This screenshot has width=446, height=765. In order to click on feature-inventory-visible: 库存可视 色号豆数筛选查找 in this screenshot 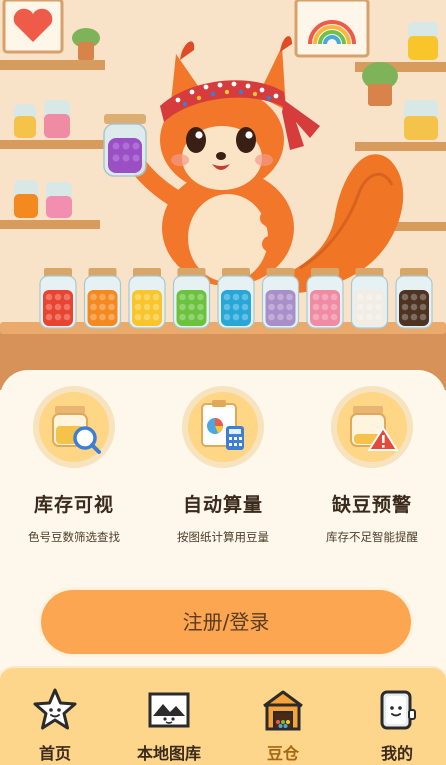, I will do `click(74, 465)`.